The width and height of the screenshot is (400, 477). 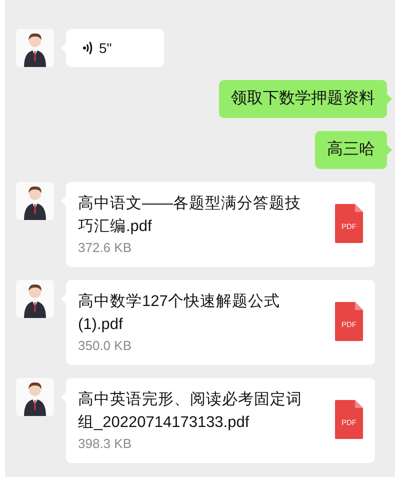 What do you see at coordinates (190, 411) in the screenshot?
I see `file-name: 高中英语完形、阅读必考固定词组_20220714173133.pdf` at bounding box center [190, 411].